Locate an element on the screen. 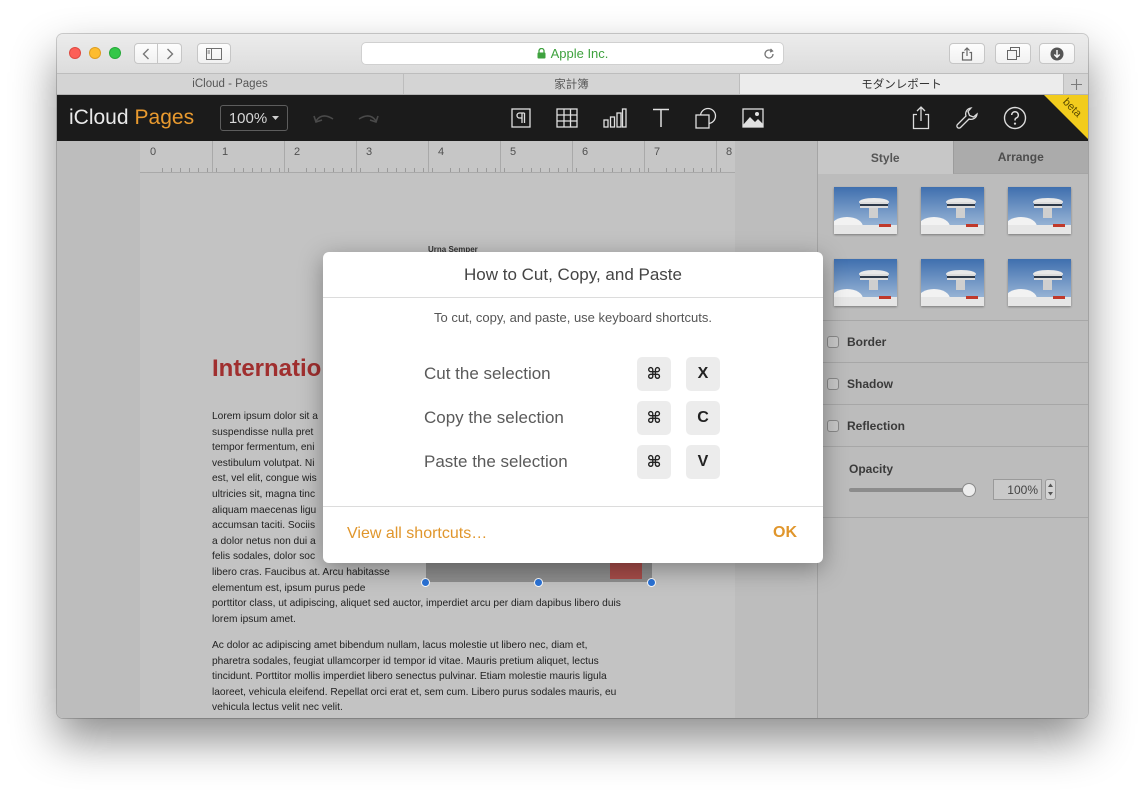  downloads-button is located at coordinates (1057, 53).